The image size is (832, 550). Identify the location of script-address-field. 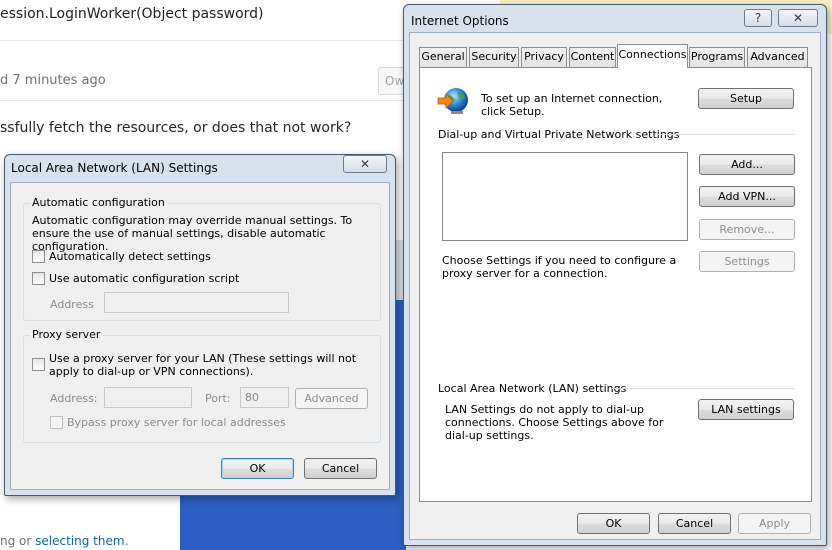
(196, 302).